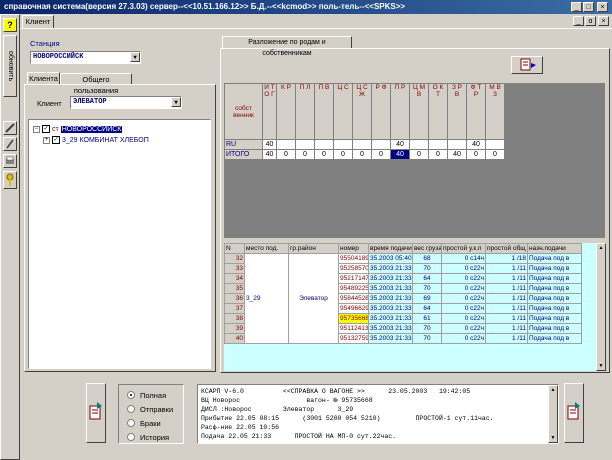 This screenshot has height=460, width=612. I want to click on wagon-weight: 61, so click(427, 318).